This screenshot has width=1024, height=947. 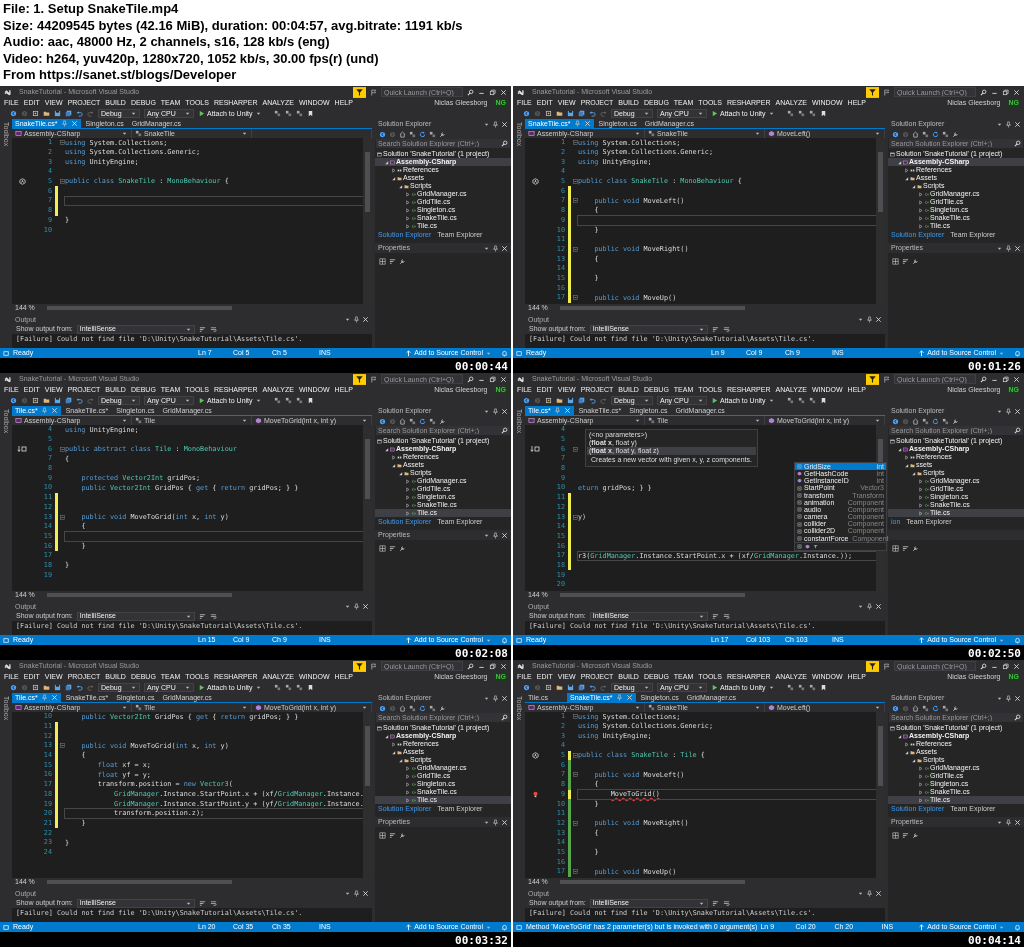 What do you see at coordinates (393, 744) in the screenshot?
I see `collapsed-arrow-icon` at bounding box center [393, 744].